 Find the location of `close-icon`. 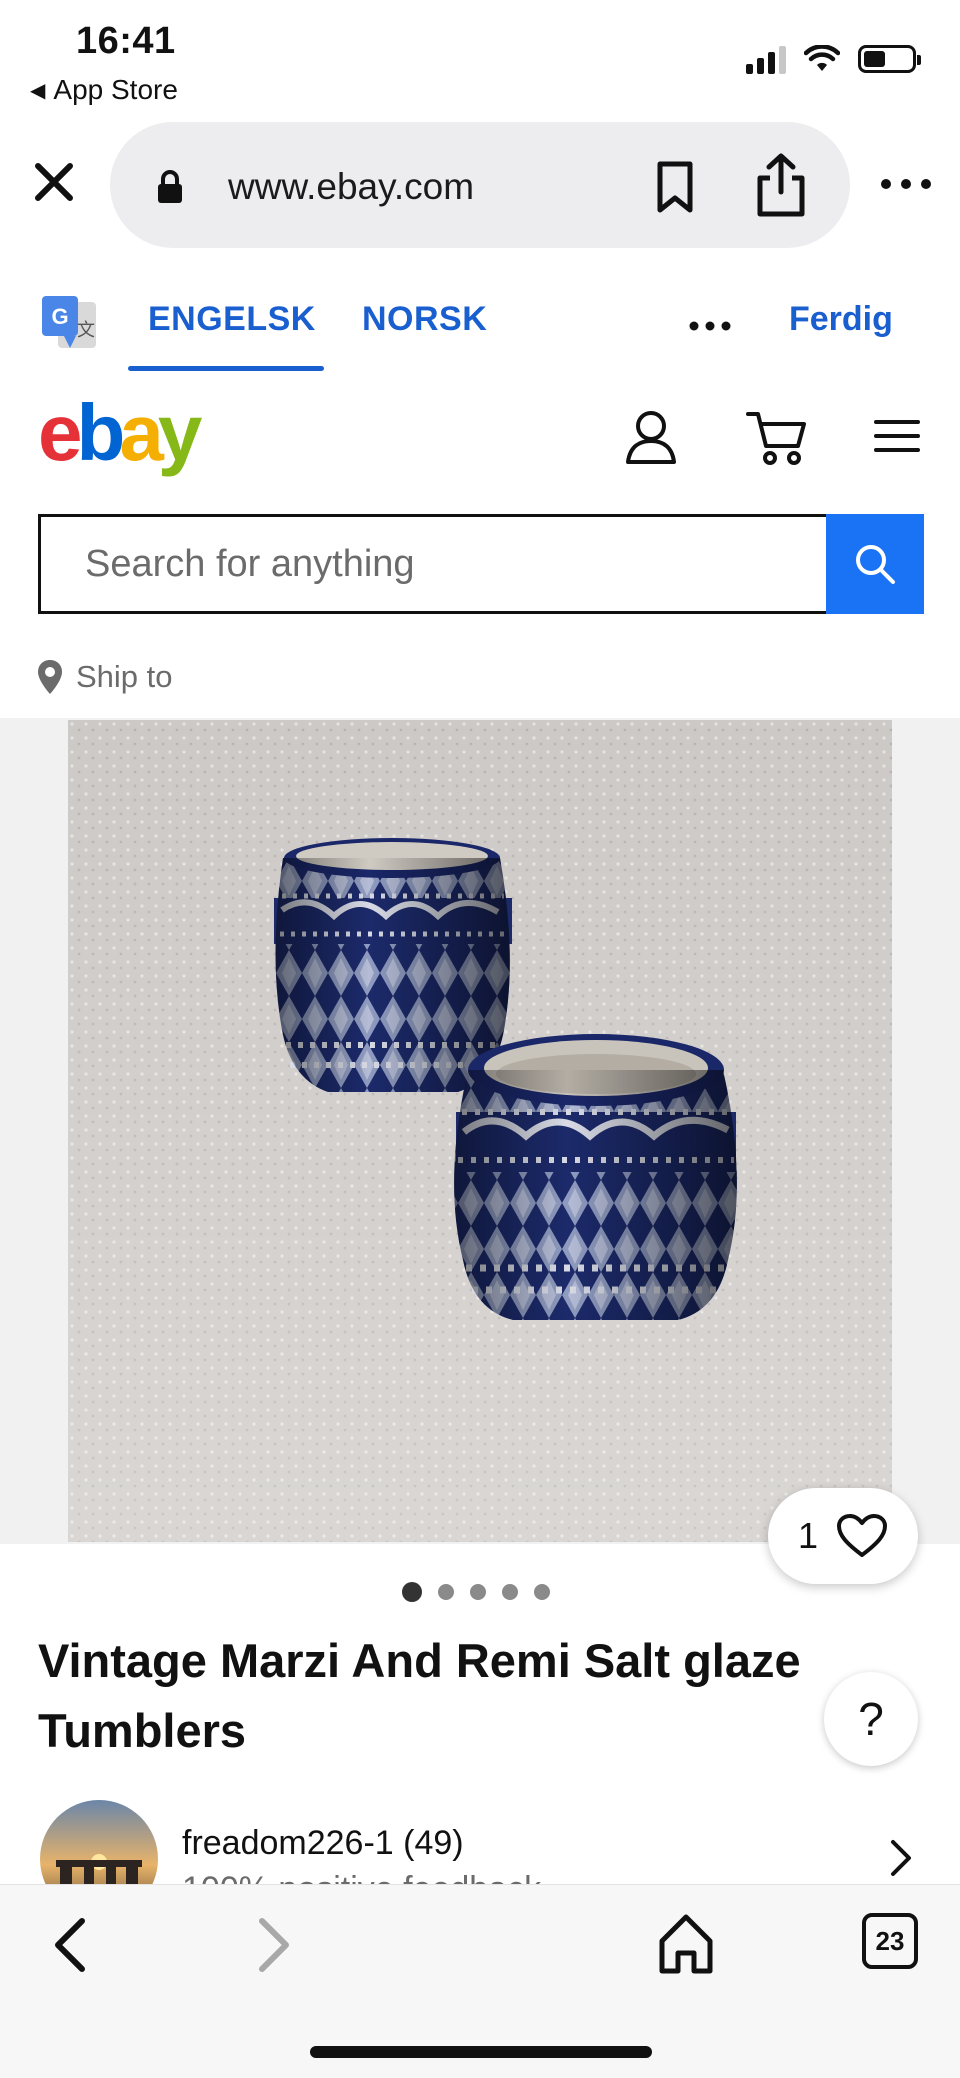

close-icon is located at coordinates (54, 182).